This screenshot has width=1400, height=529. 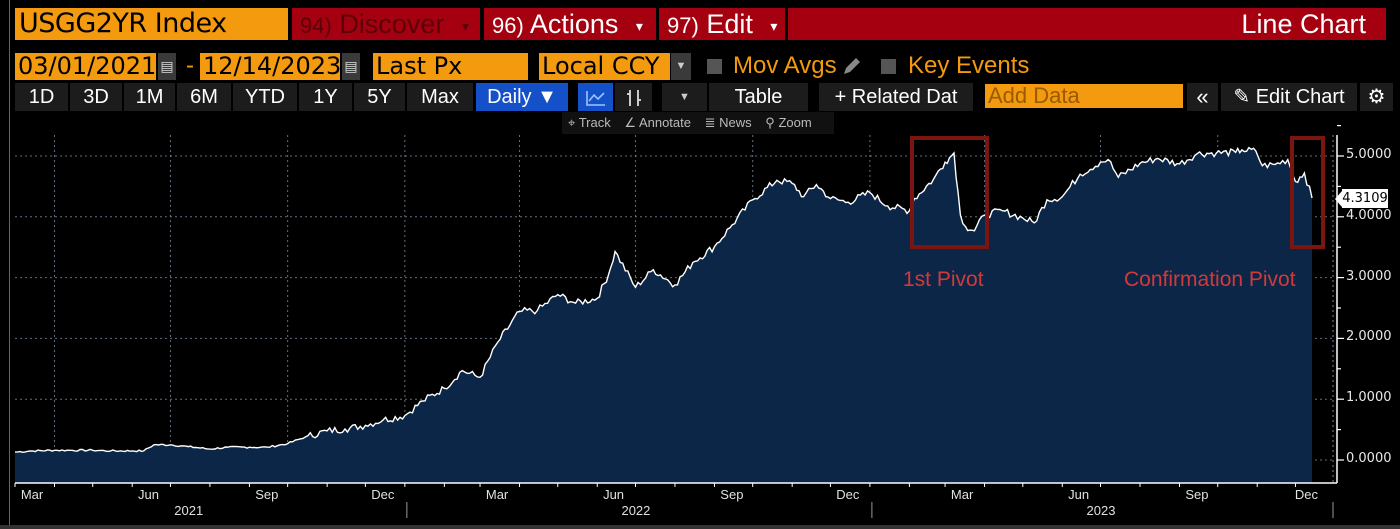 What do you see at coordinates (636, 510) in the screenshot?
I see `x-year-label: 2022` at bounding box center [636, 510].